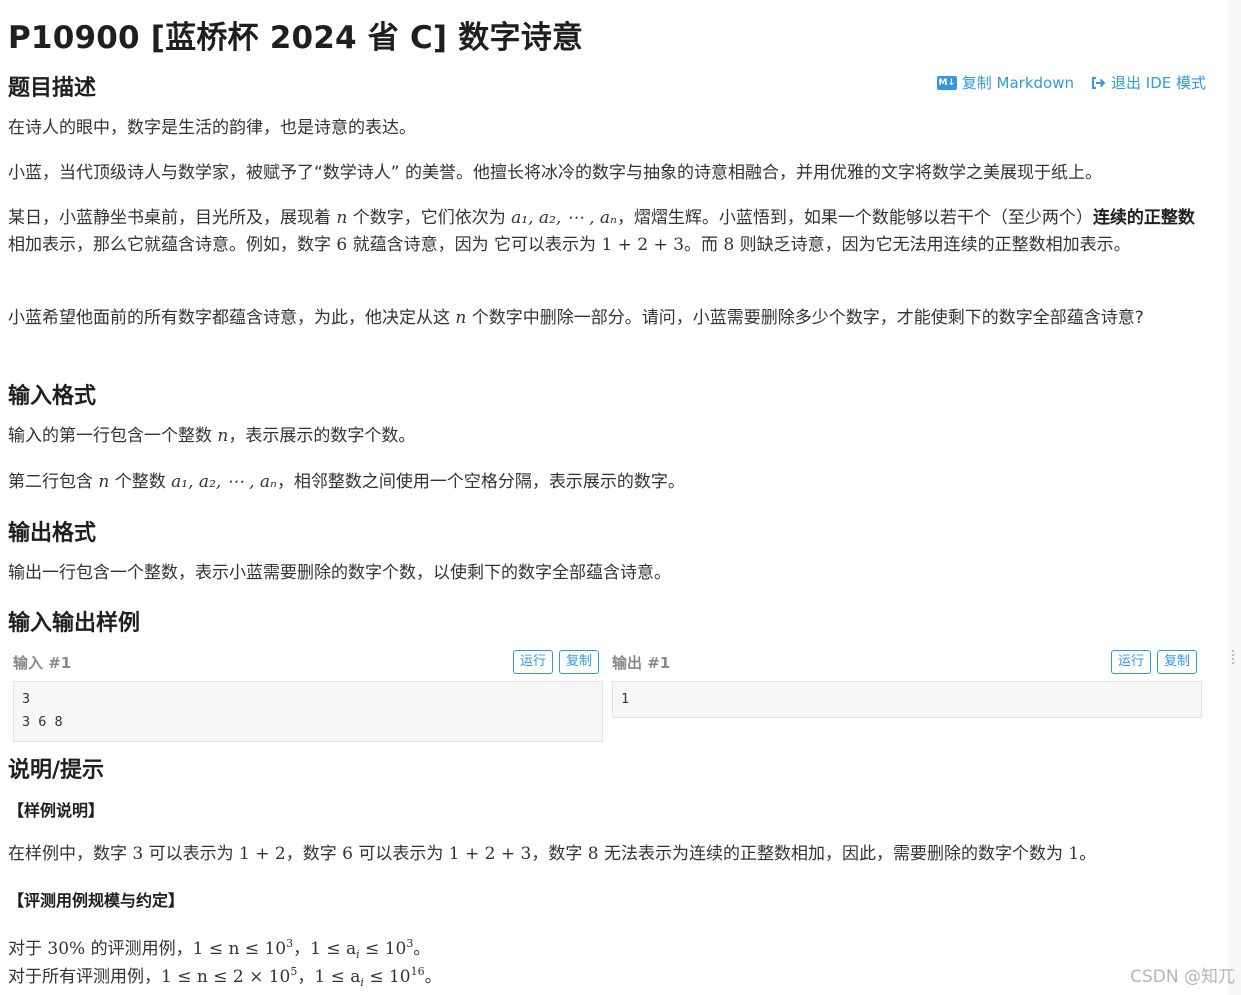 This screenshot has width=1241, height=995. I want to click on sample-input-box: 3 3 6 8, so click(308, 711).